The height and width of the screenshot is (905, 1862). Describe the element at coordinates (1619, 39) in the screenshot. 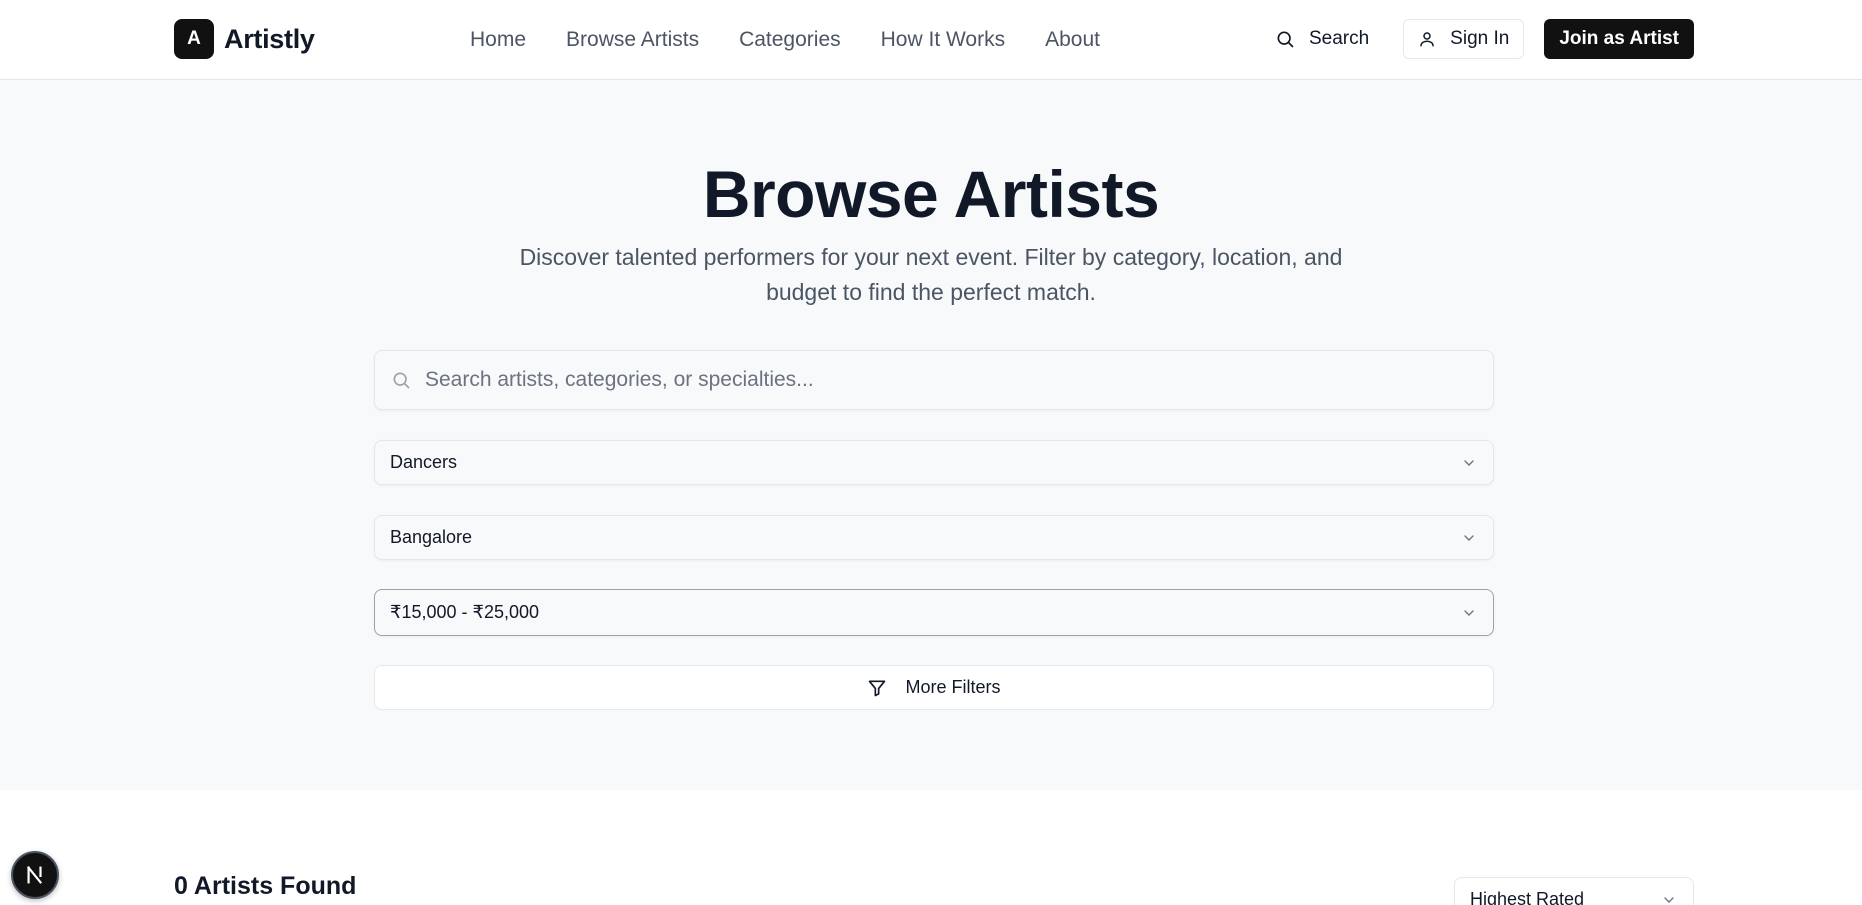

I see `join-as-artist-button: Join as Artist` at that location.